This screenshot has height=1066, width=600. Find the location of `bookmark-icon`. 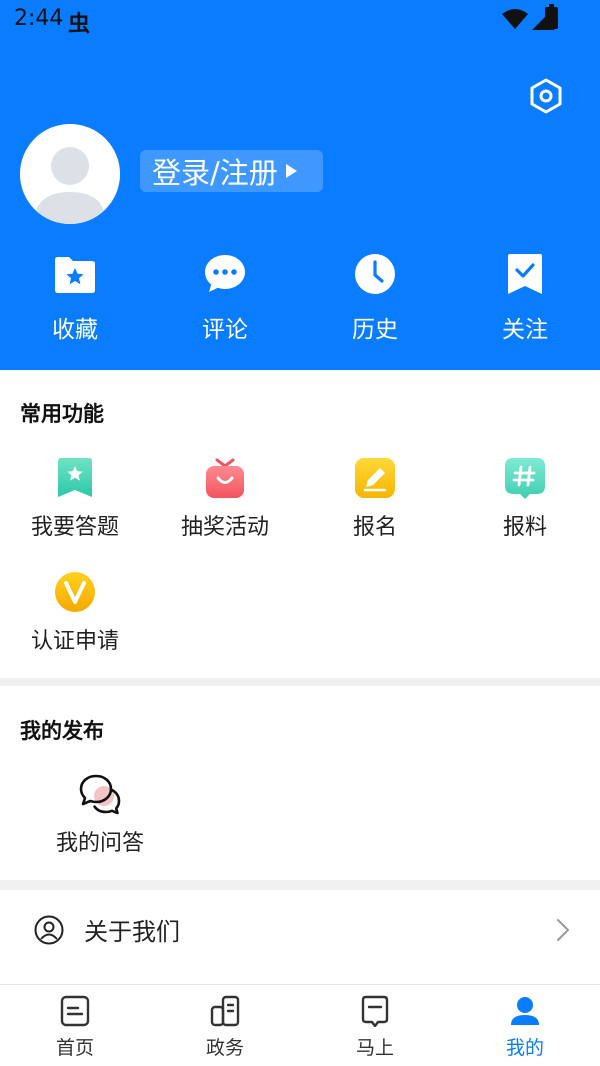

bookmark-icon is located at coordinates (375, 1011).